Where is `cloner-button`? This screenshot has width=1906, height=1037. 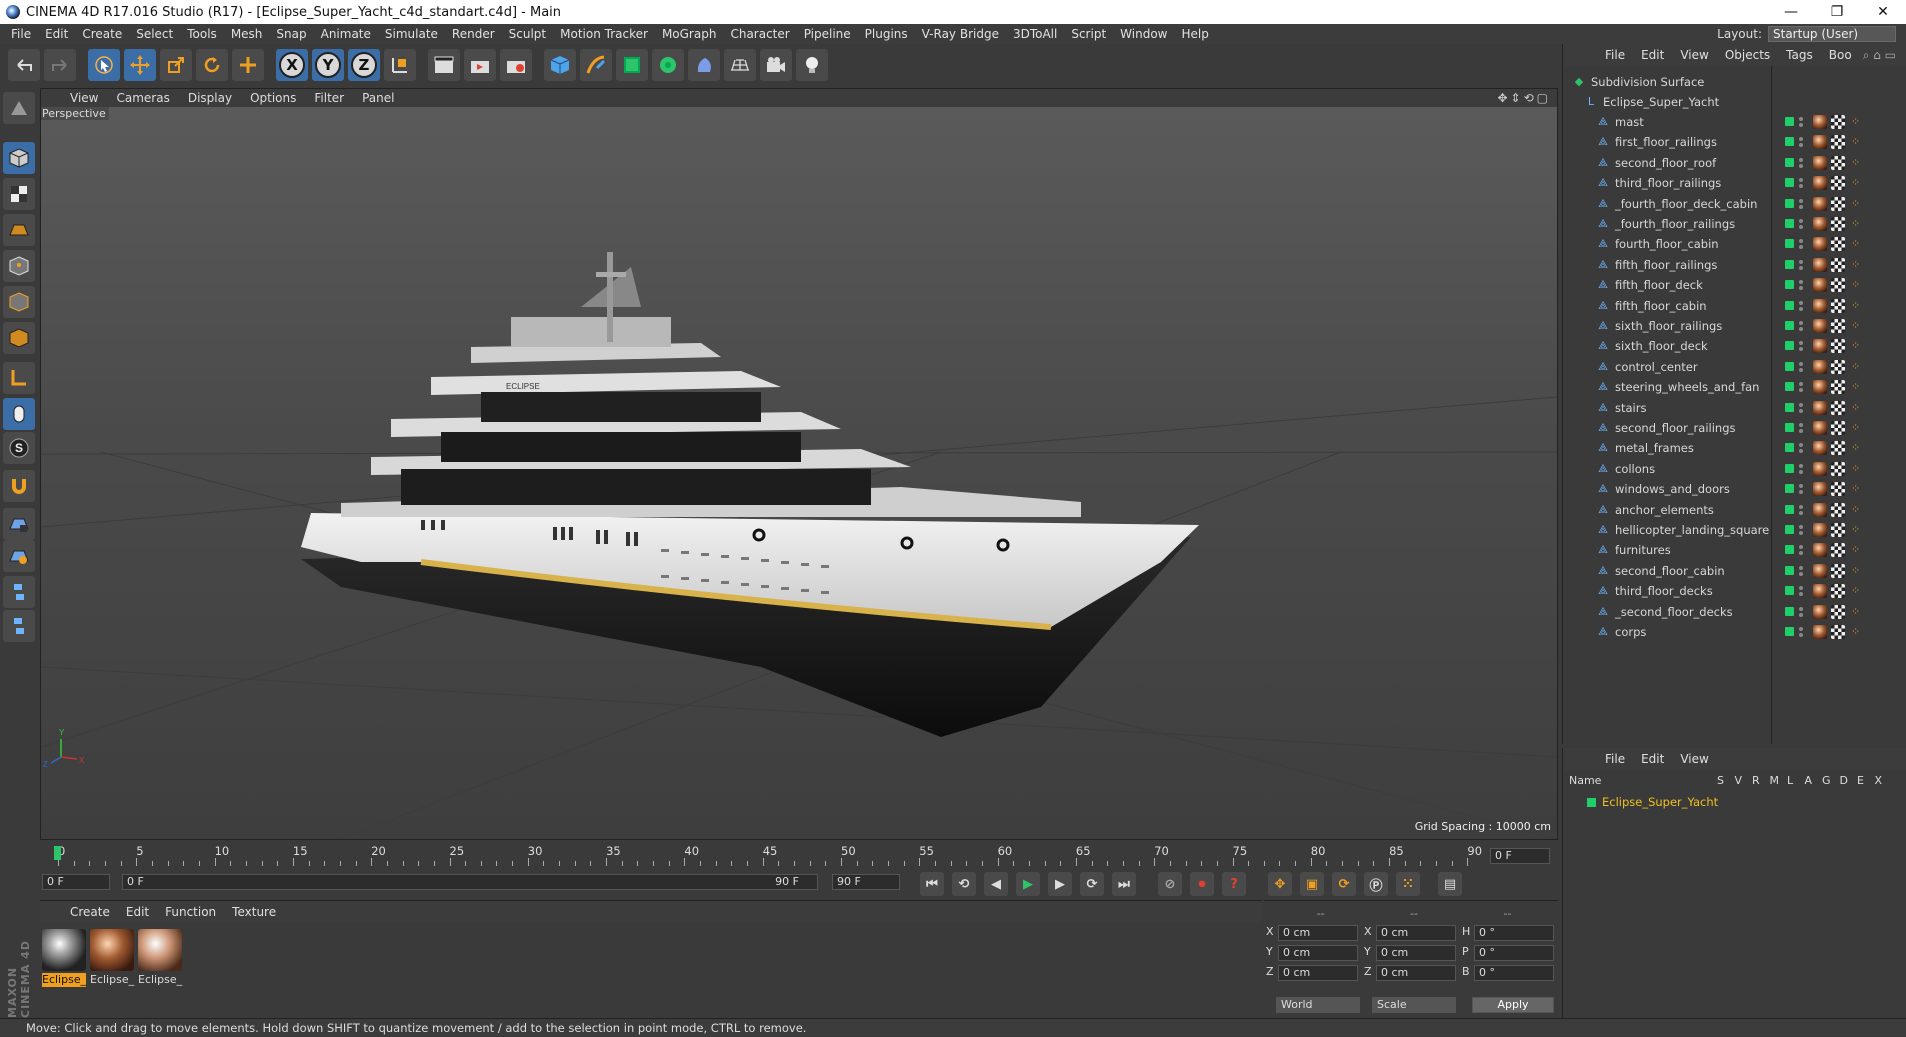
cloner-button is located at coordinates (668, 65).